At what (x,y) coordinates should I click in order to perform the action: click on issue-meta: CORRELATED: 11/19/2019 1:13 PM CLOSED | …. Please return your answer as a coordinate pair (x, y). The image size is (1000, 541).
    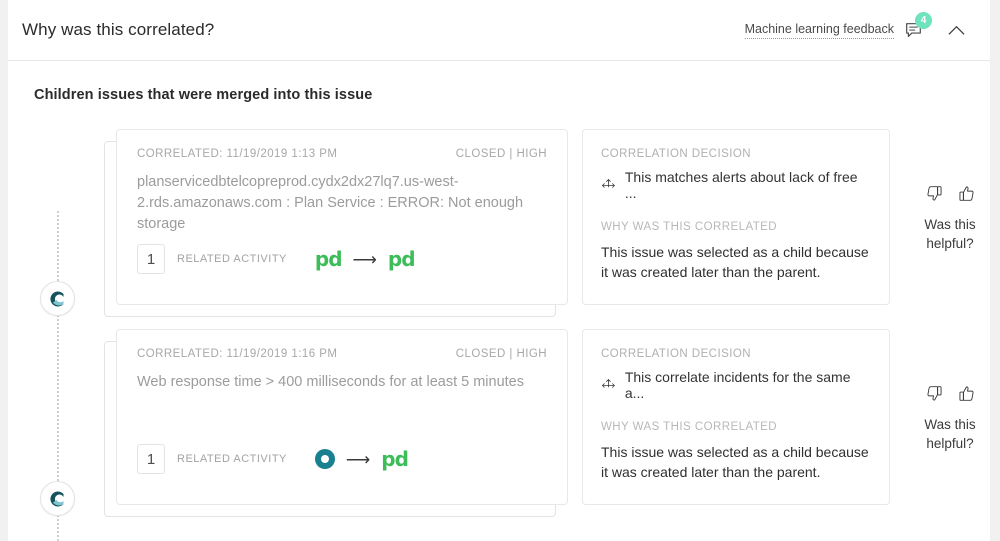
    Looking at the image, I should click on (342, 154).